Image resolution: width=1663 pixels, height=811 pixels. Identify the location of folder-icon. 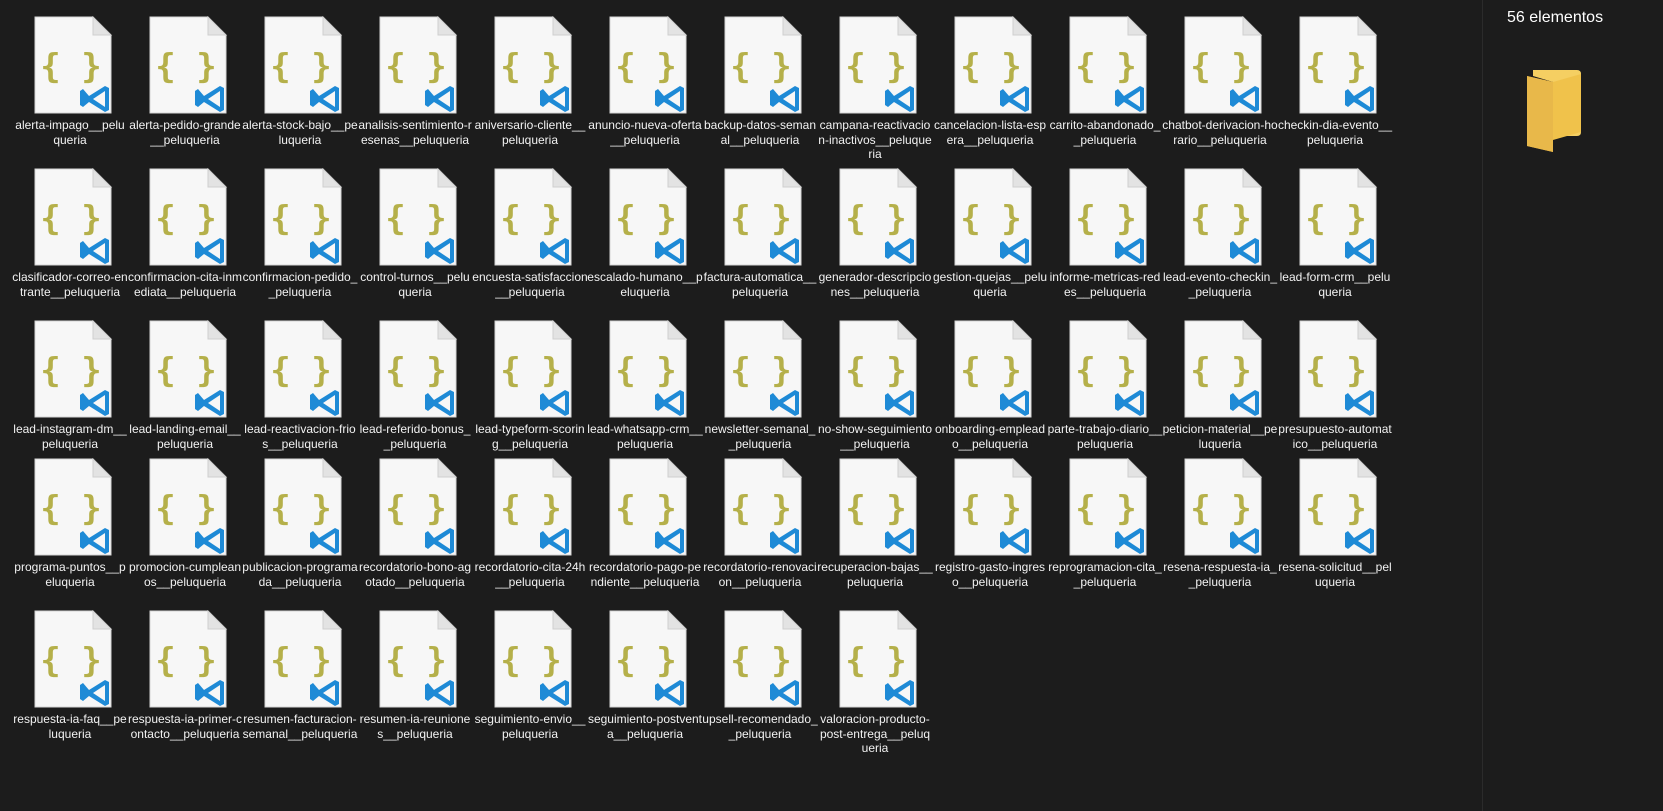
(1554, 111).